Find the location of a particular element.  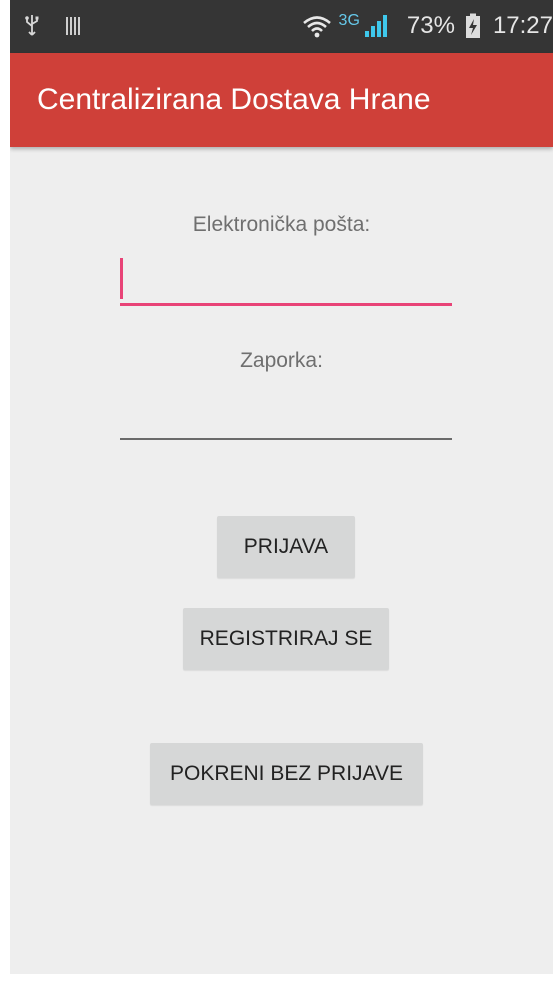

signal-icon is located at coordinates (375, 26).